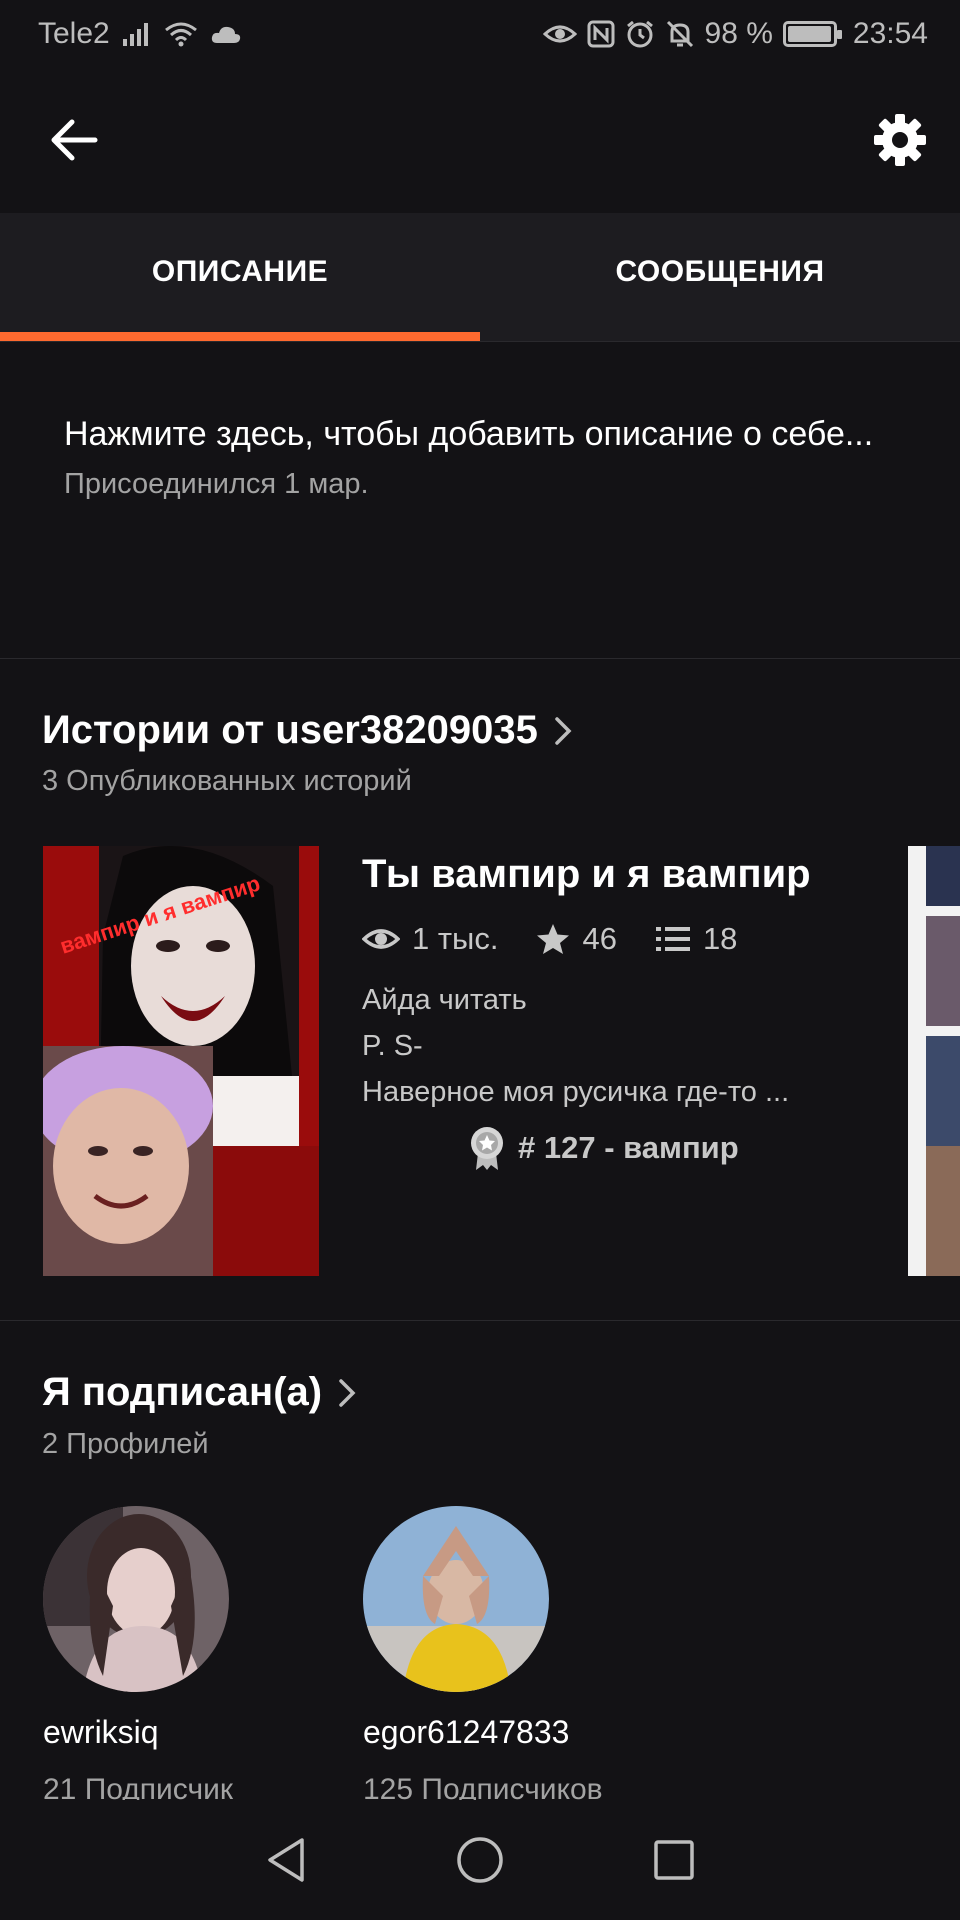 The height and width of the screenshot is (1920, 960). I want to click on tab-bar: ОПИСАНИЕ СООБЩЕНИЯ, so click(480, 277).